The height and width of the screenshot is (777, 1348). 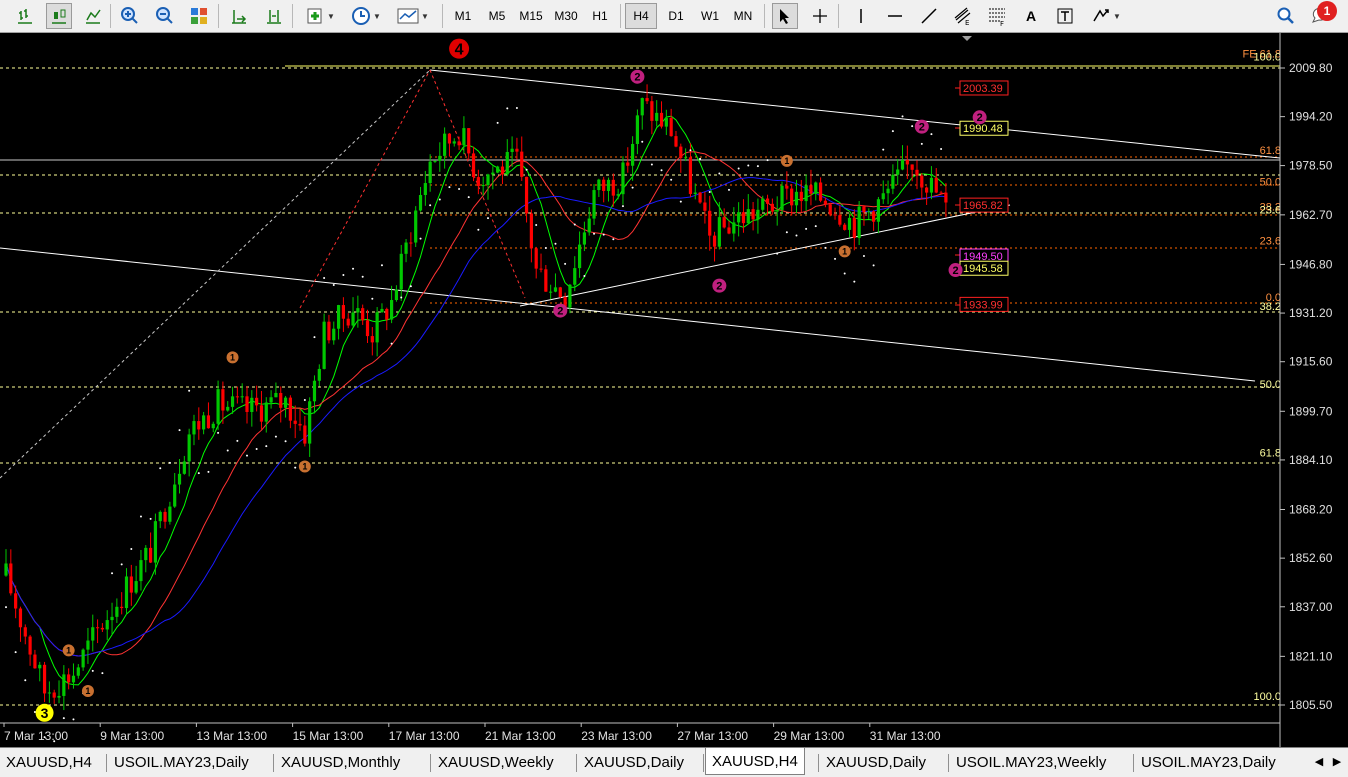 What do you see at coordinates (340, 763) in the screenshot?
I see `chart-tab: XAUUSD,Monthly` at bounding box center [340, 763].